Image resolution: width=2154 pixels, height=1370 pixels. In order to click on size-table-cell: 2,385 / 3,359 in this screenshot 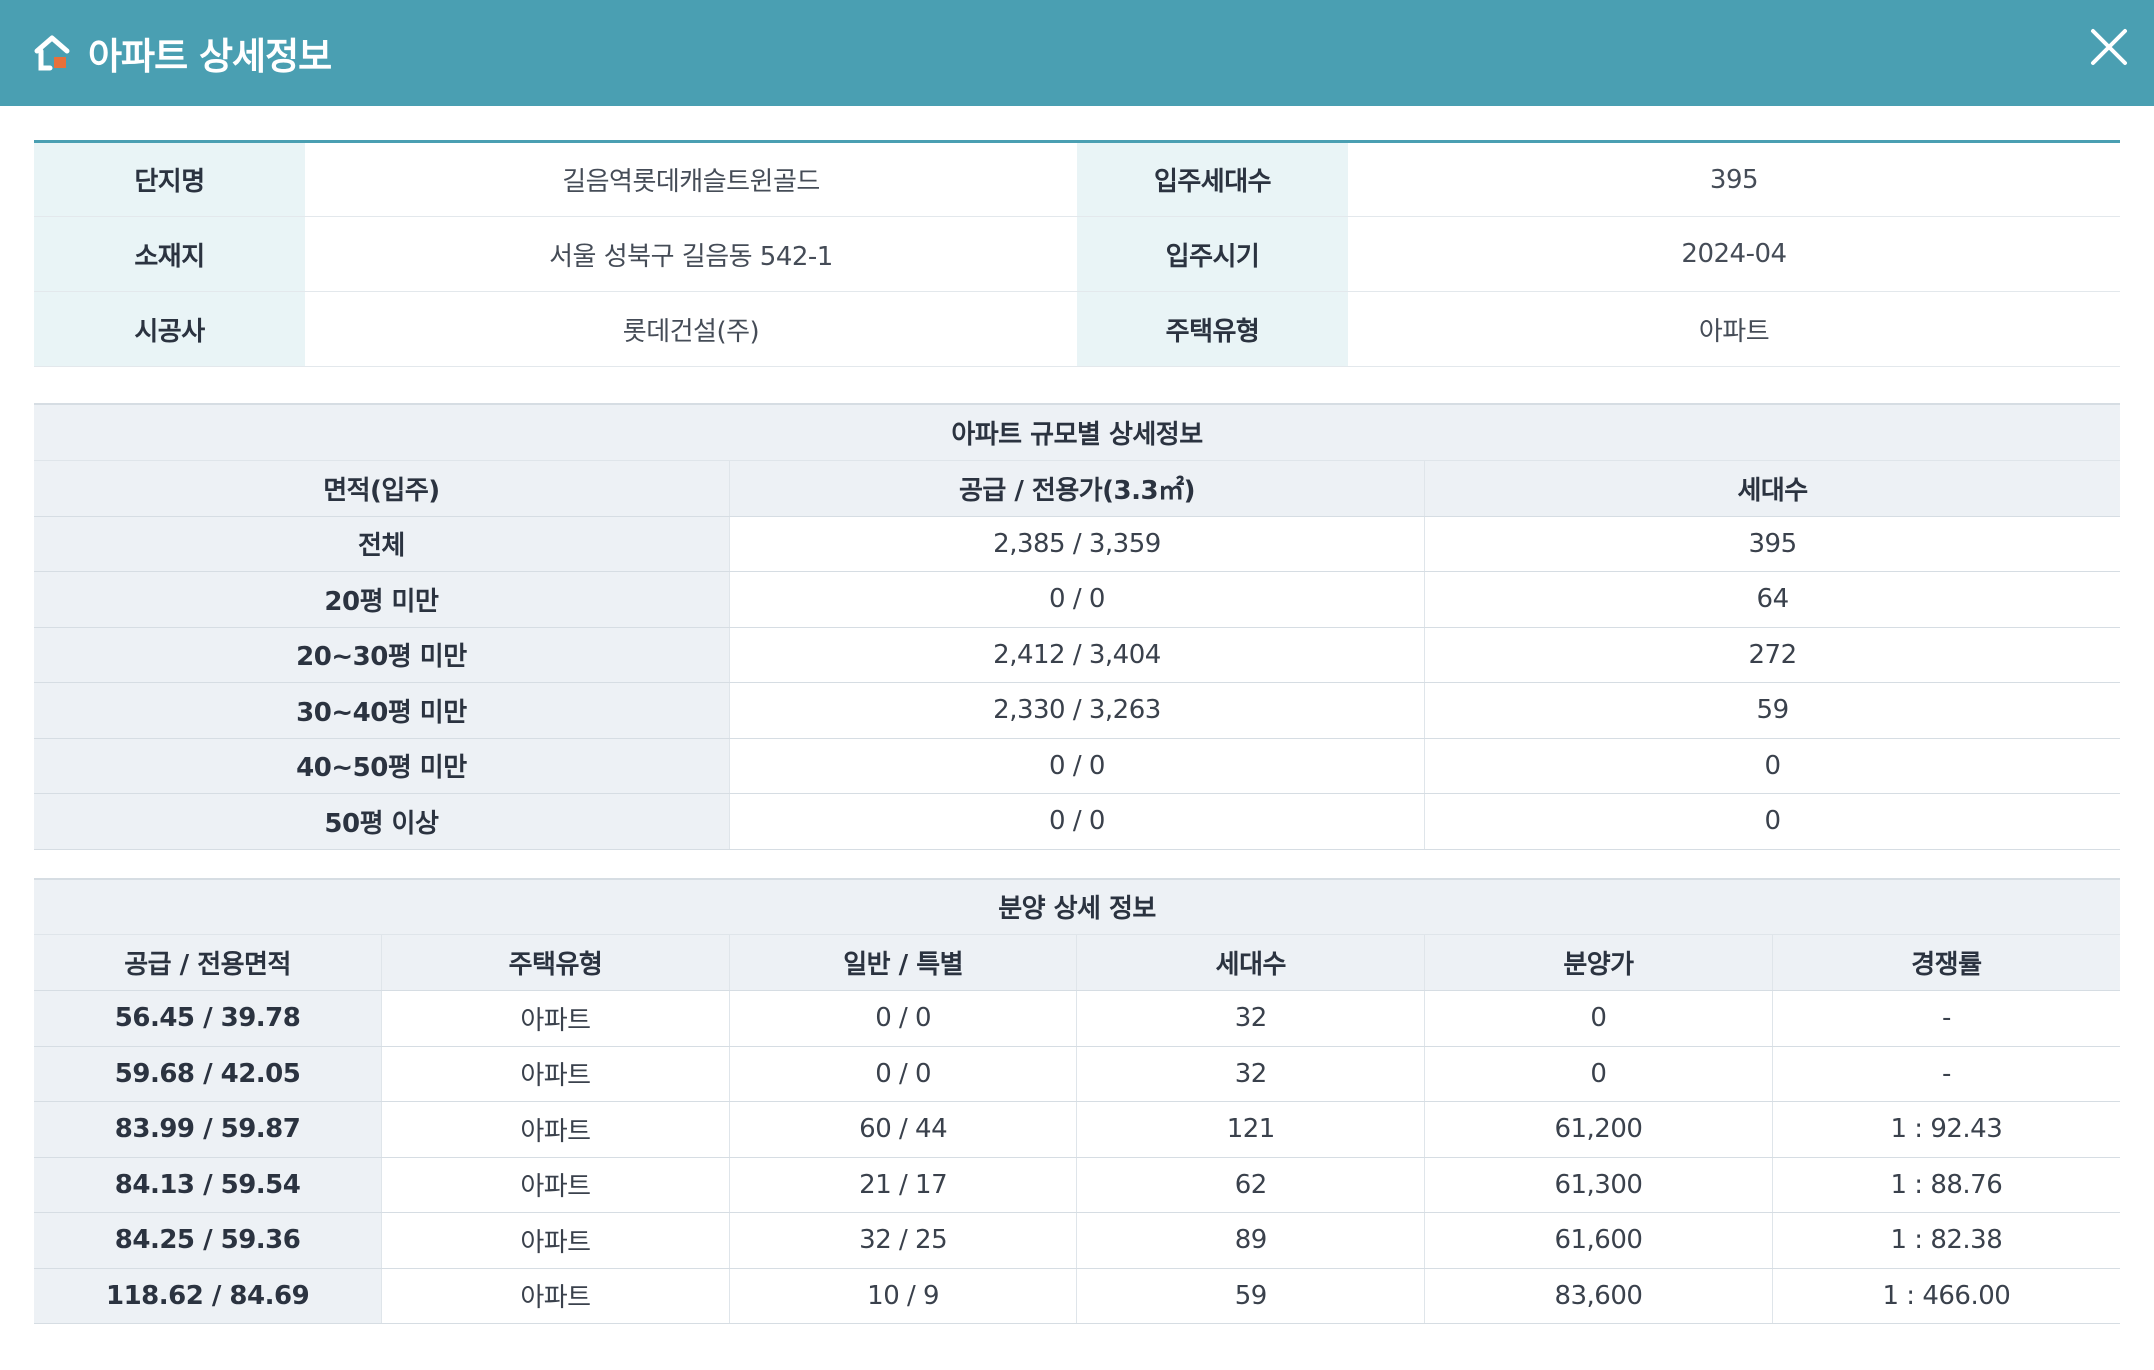, I will do `click(1076, 544)`.